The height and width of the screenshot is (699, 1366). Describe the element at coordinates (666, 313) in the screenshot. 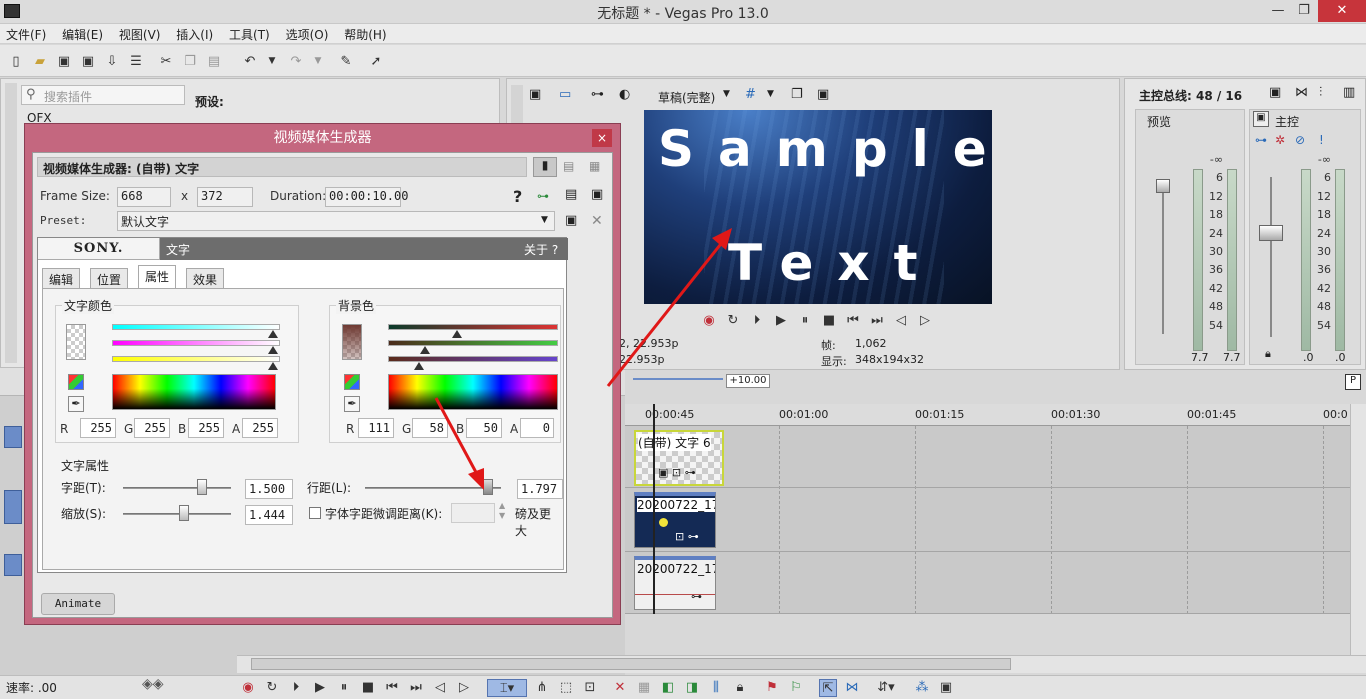

I see `arrow-to-preview` at that location.